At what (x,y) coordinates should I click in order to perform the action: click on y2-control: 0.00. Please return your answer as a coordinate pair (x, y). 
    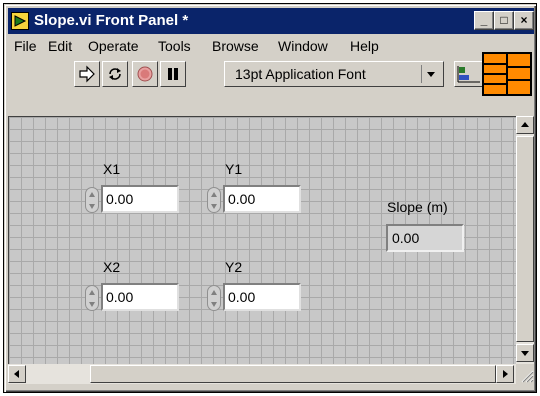
    Looking at the image, I should click on (255, 297).